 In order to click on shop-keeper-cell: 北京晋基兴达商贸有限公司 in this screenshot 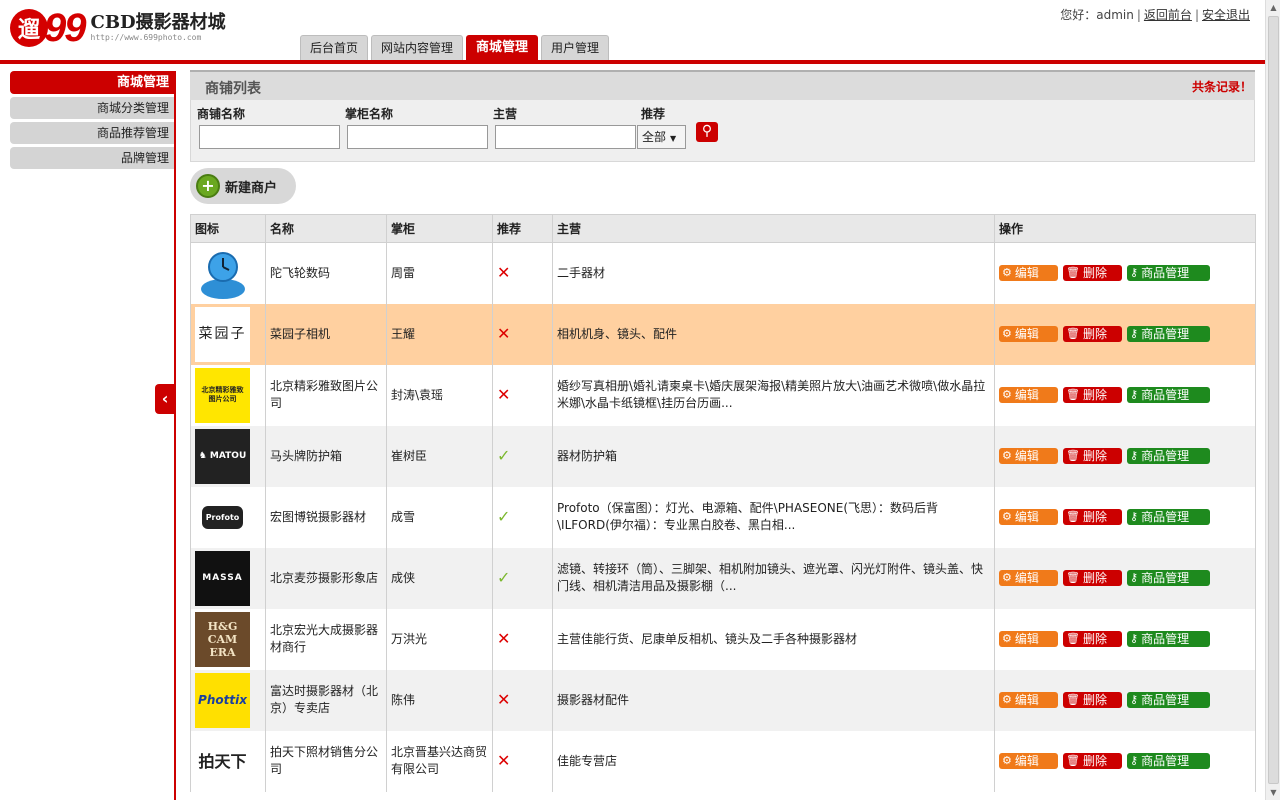, I will do `click(439, 761)`.